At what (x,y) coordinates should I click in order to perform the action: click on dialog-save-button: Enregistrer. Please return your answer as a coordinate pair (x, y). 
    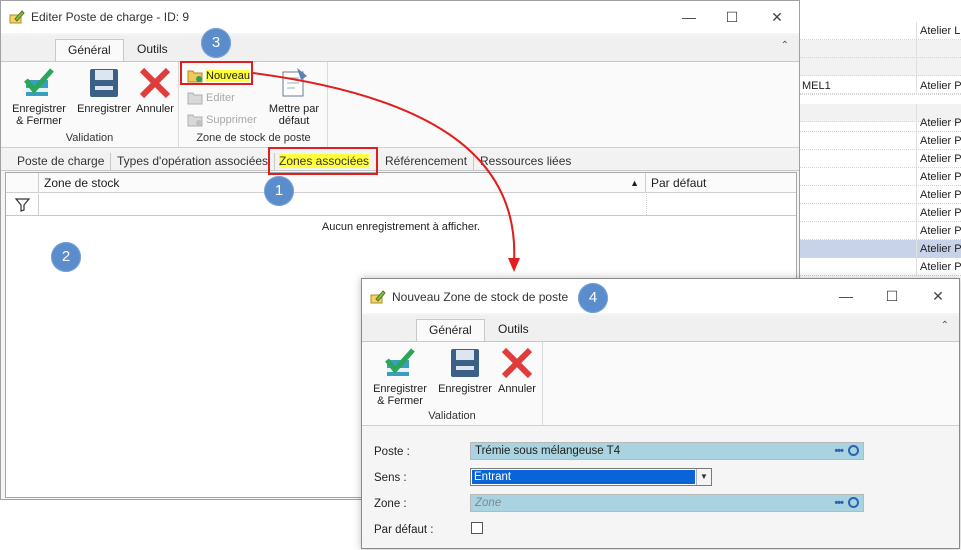
    Looking at the image, I should click on (465, 370).